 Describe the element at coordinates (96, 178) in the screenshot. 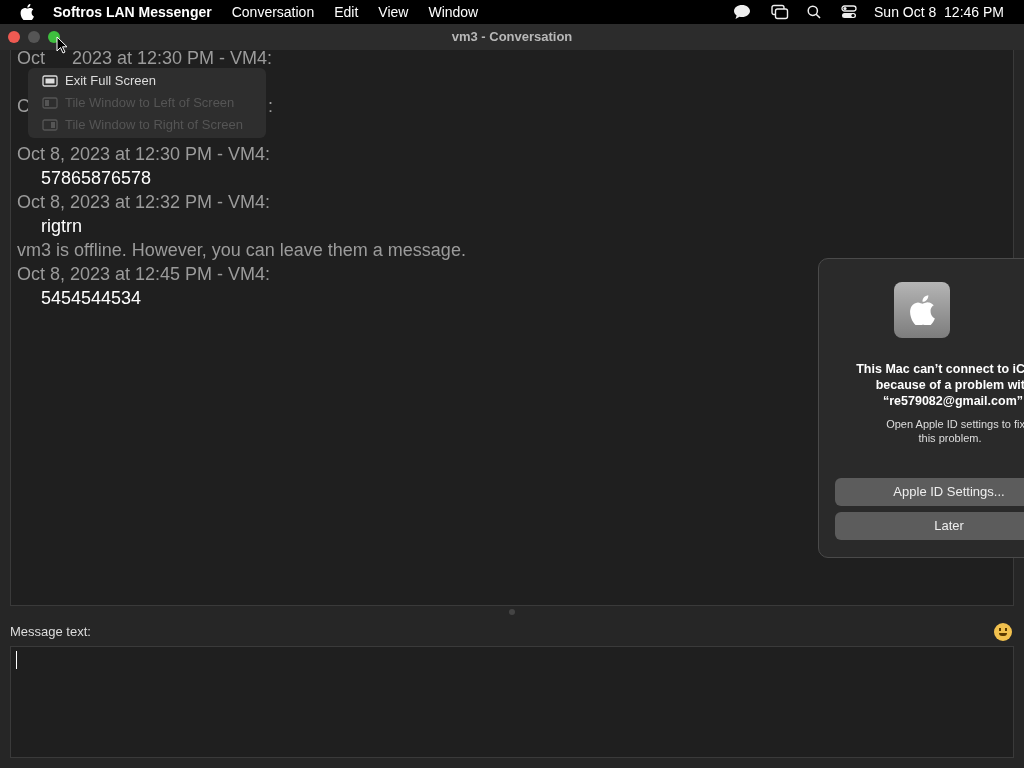

I see `message-text: 57865876578` at that location.